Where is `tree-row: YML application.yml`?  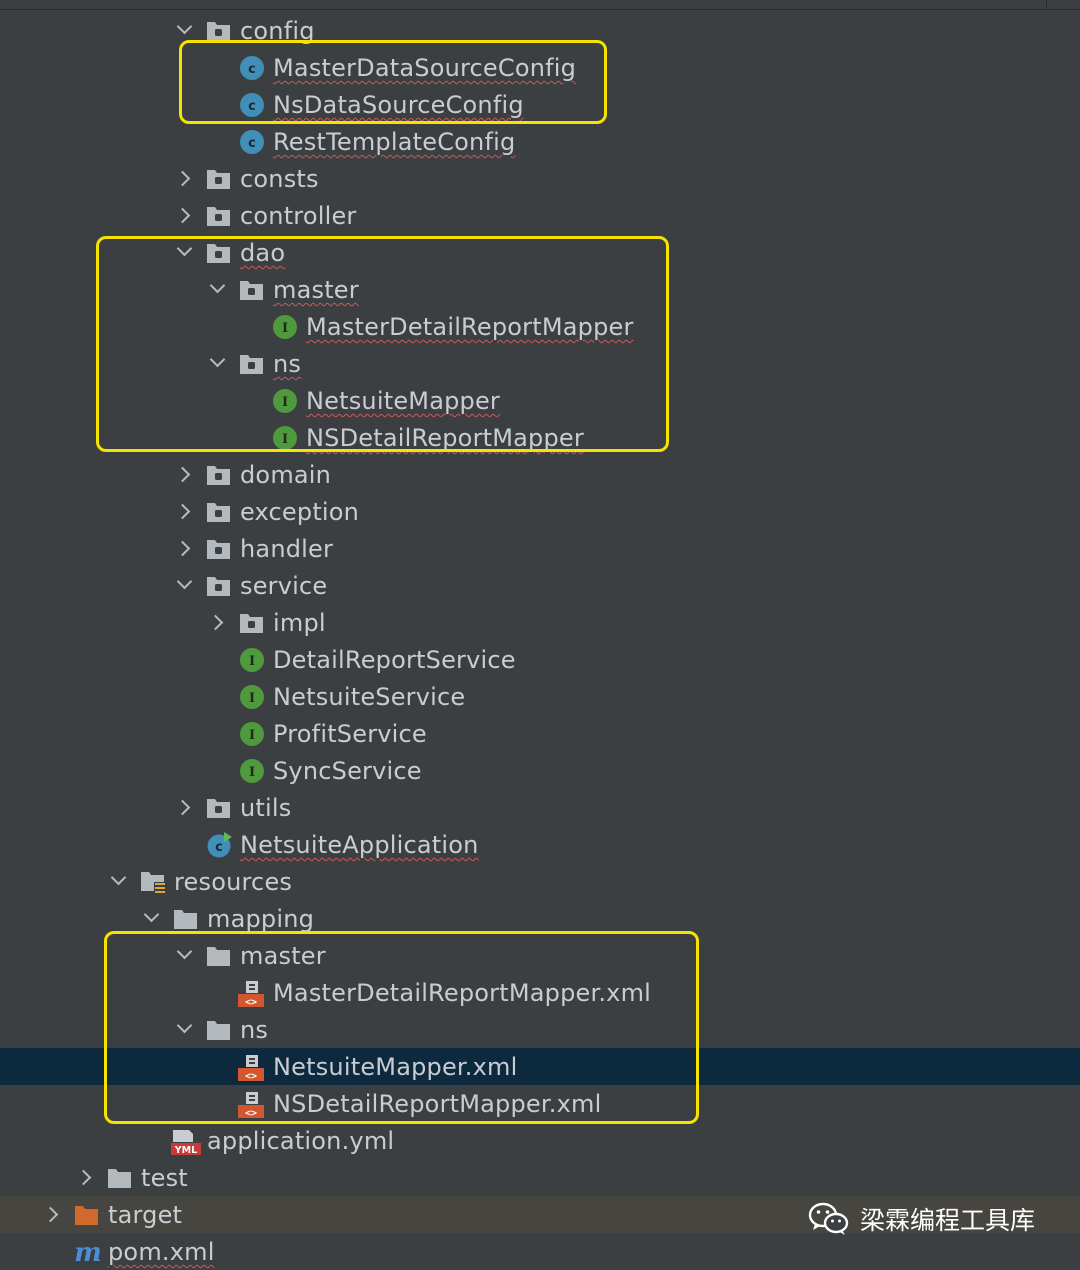
tree-row: YML application.yml is located at coordinates (540, 1140).